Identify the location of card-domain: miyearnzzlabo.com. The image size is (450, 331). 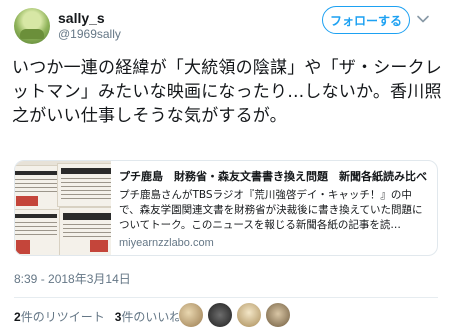
(166, 243).